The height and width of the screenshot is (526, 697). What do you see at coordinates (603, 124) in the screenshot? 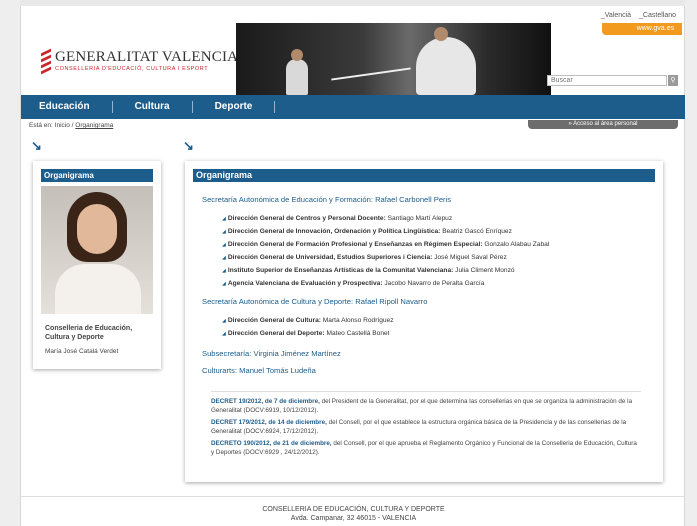
I see `personal-area-button: » Acceso al área personal` at bounding box center [603, 124].